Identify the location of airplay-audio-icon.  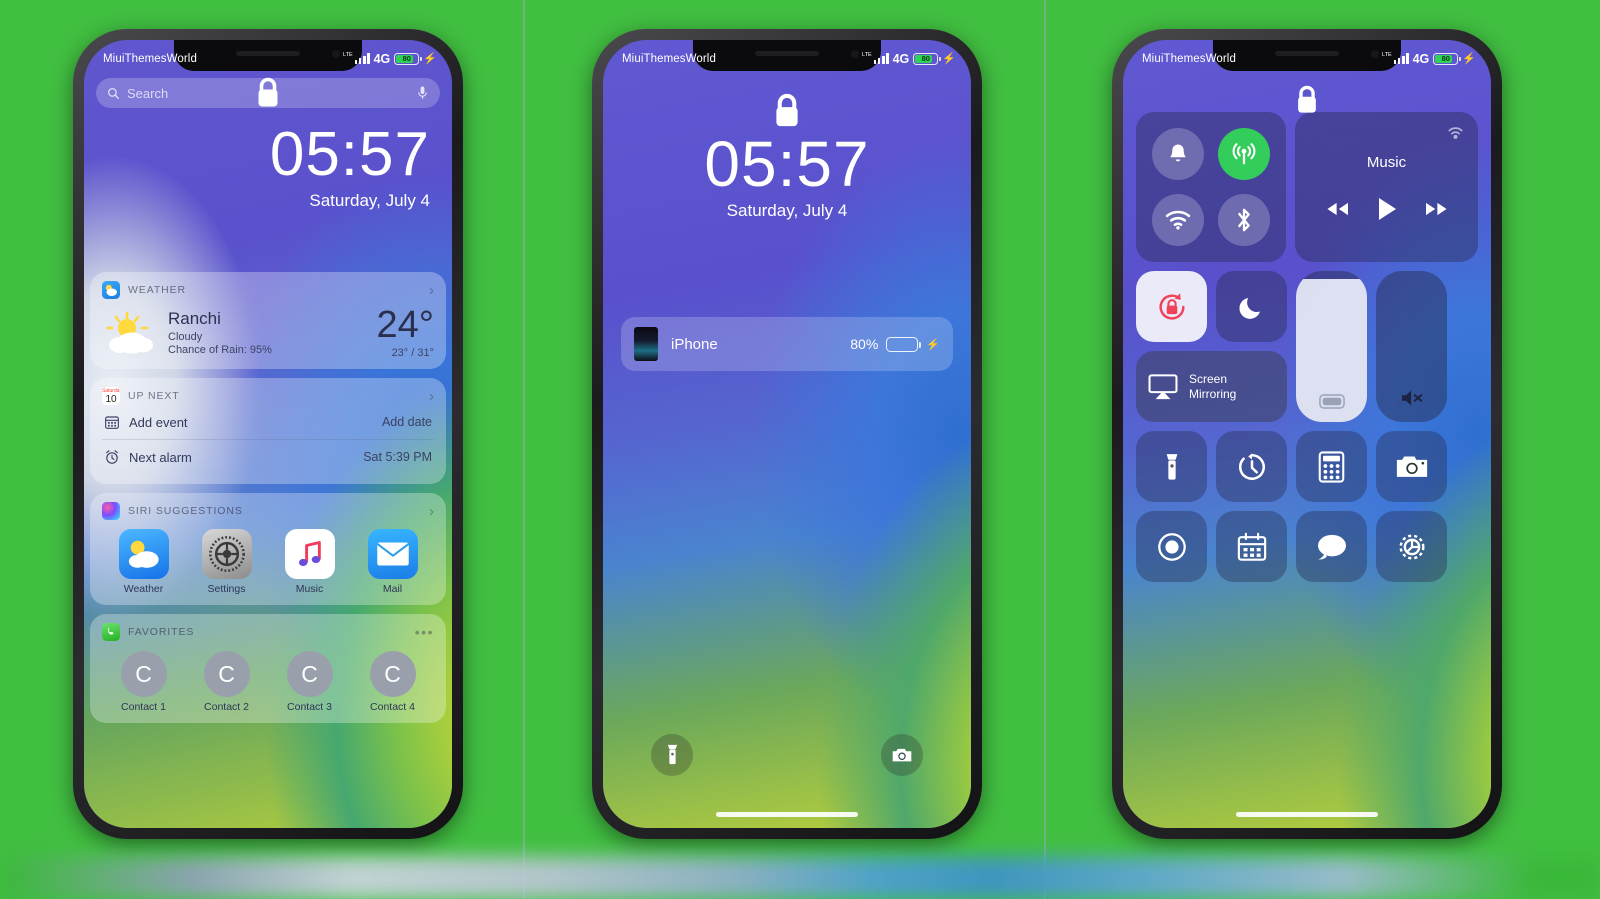
(1455, 132).